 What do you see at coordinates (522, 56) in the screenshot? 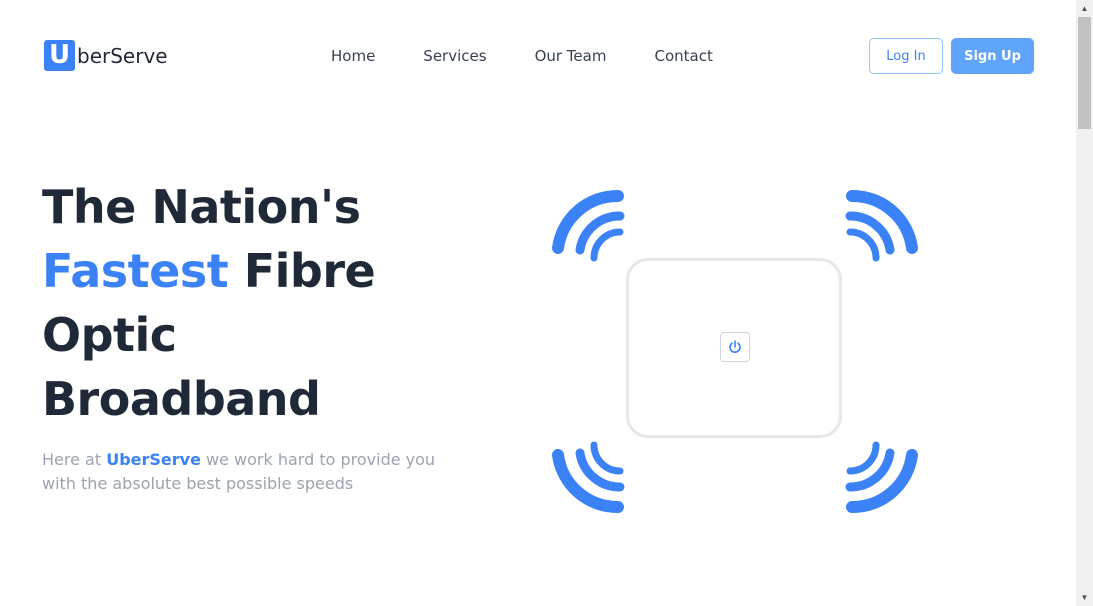
I see `main-nav: Home Services Our Team Contact` at bounding box center [522, 56].